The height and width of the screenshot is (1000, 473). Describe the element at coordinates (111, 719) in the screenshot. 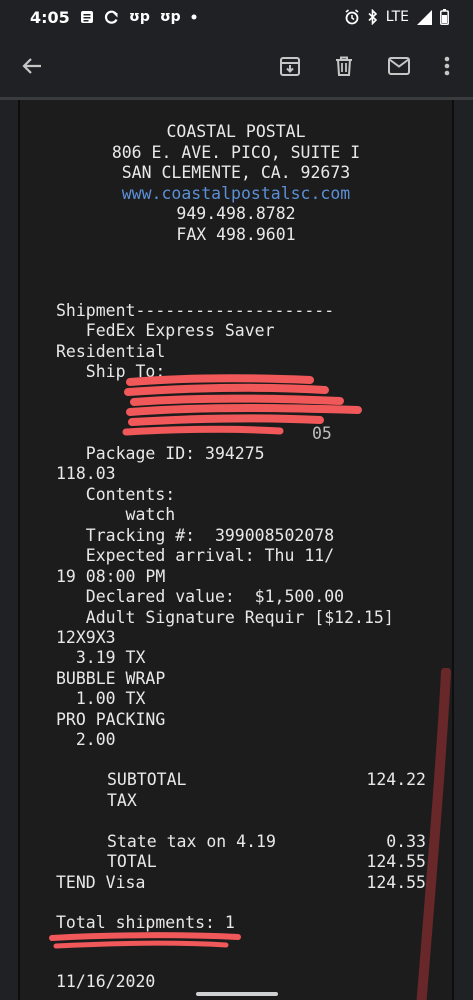

I see `receipt-line: PRO PACKING` at that location.